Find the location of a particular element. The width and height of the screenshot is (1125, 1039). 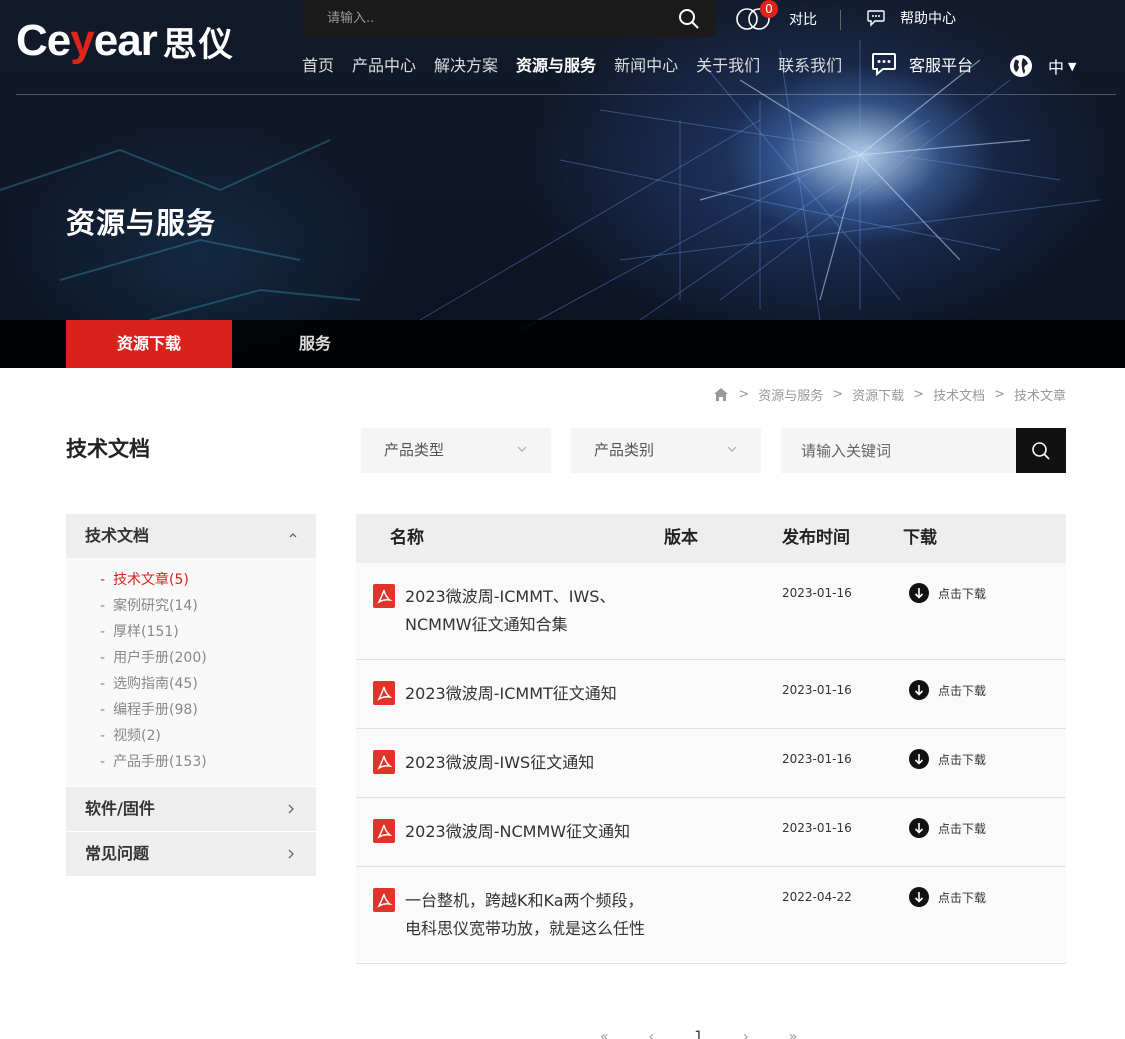

table-row: 2023微波周-ICMMT征文通知 2023-01-16 点击下载 is located at coordinates (711, 694).